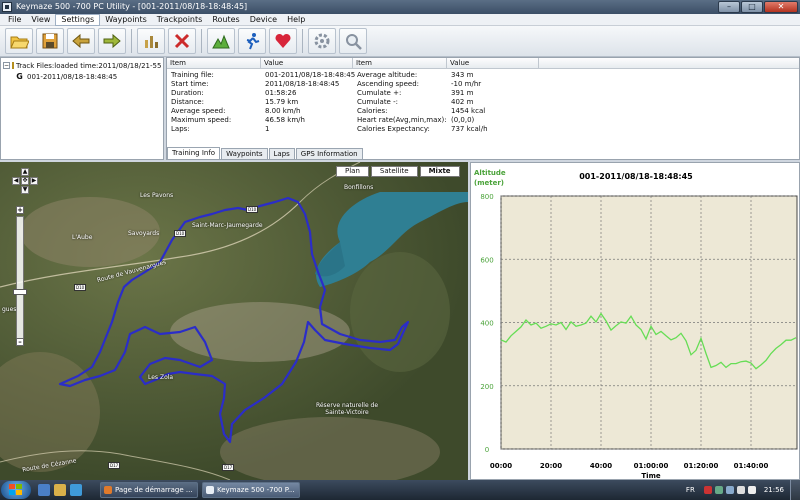 The width and height of the screenshot is (800, 500). Describe the element at coordinates (283, 41) in the screenshot. I see `heart-button` at that location.